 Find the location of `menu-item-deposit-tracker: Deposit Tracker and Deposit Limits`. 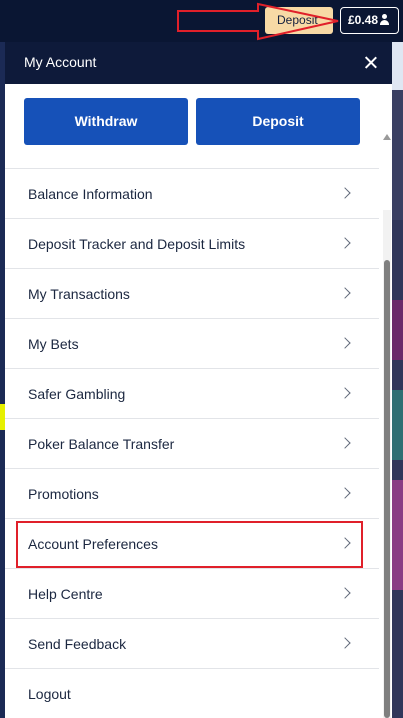

menu-item-deposit-tracker: Deposit Tracker and Deposit Limits is located at coordinates (192, 243).